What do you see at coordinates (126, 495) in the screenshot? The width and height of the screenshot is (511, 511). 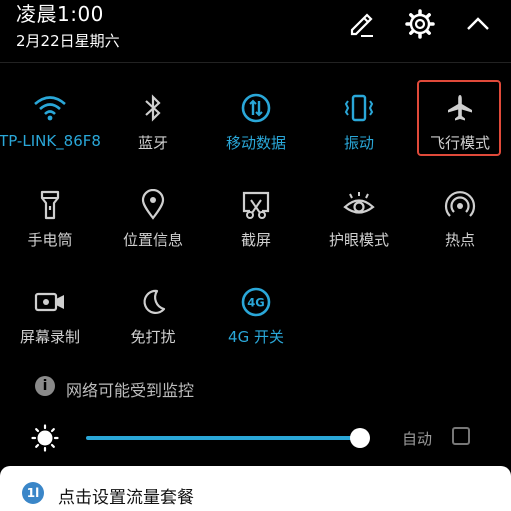 I see `data-plan-text: 点击设置流量套餐` at bounding box center [126, 495].